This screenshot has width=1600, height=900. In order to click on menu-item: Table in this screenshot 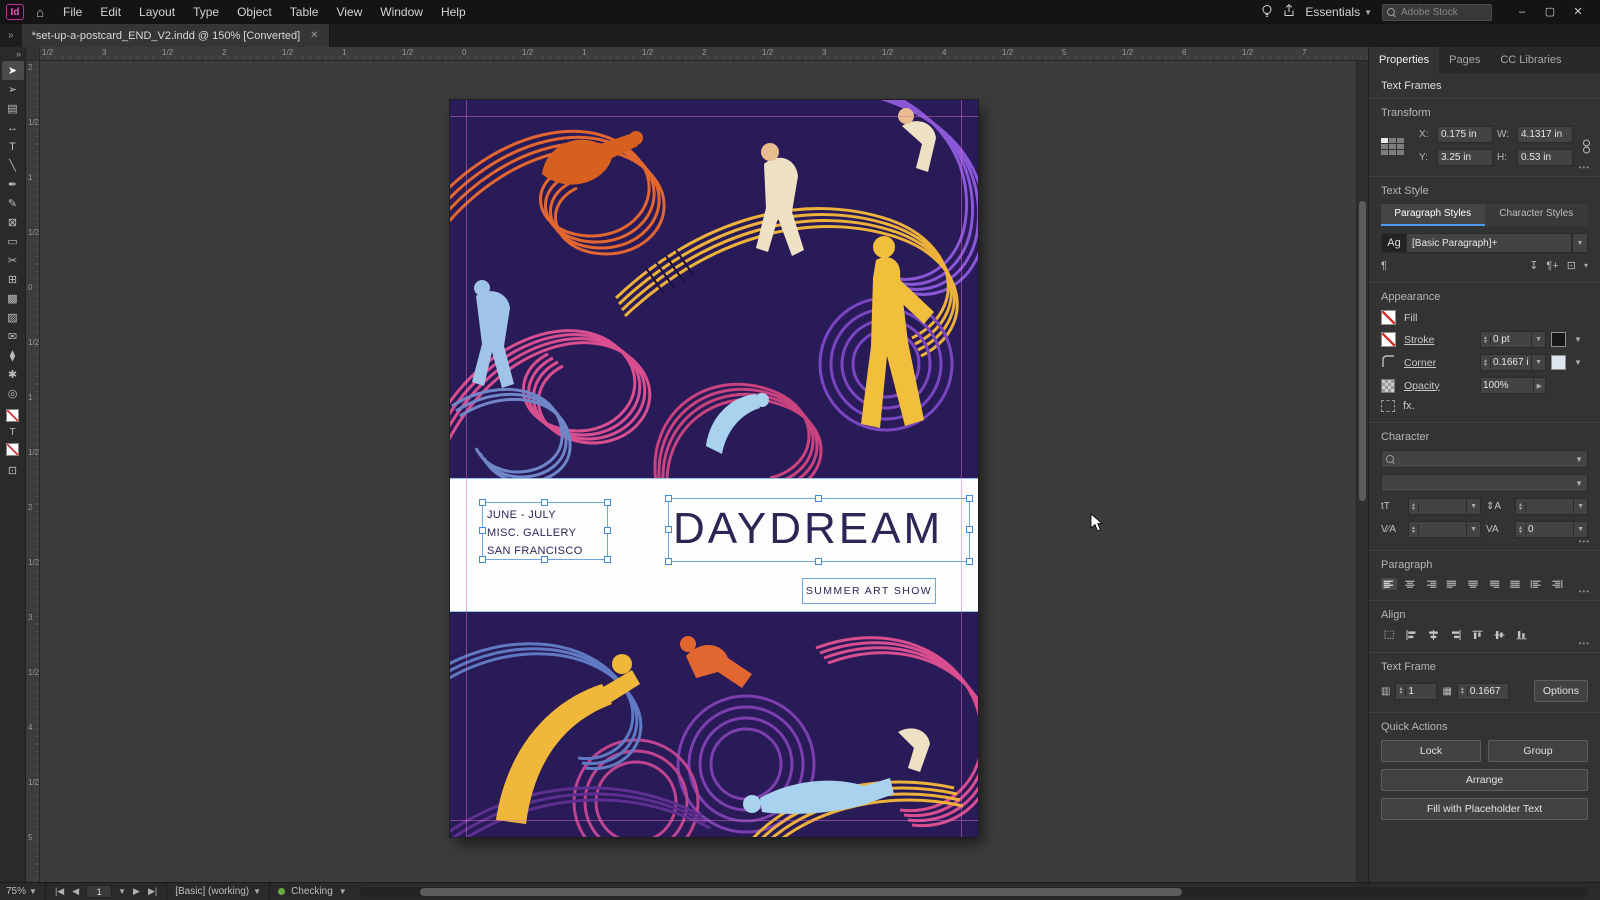, I will do `click(304, 12)`.